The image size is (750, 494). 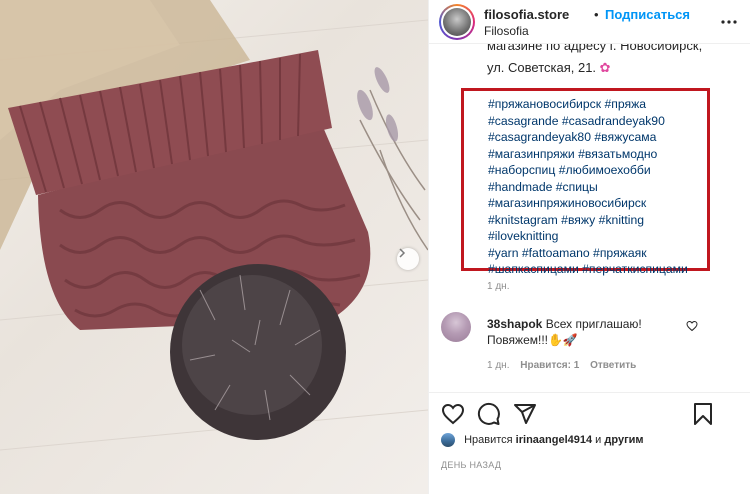 I want to click on action-bar, so click(x=589, y=412).